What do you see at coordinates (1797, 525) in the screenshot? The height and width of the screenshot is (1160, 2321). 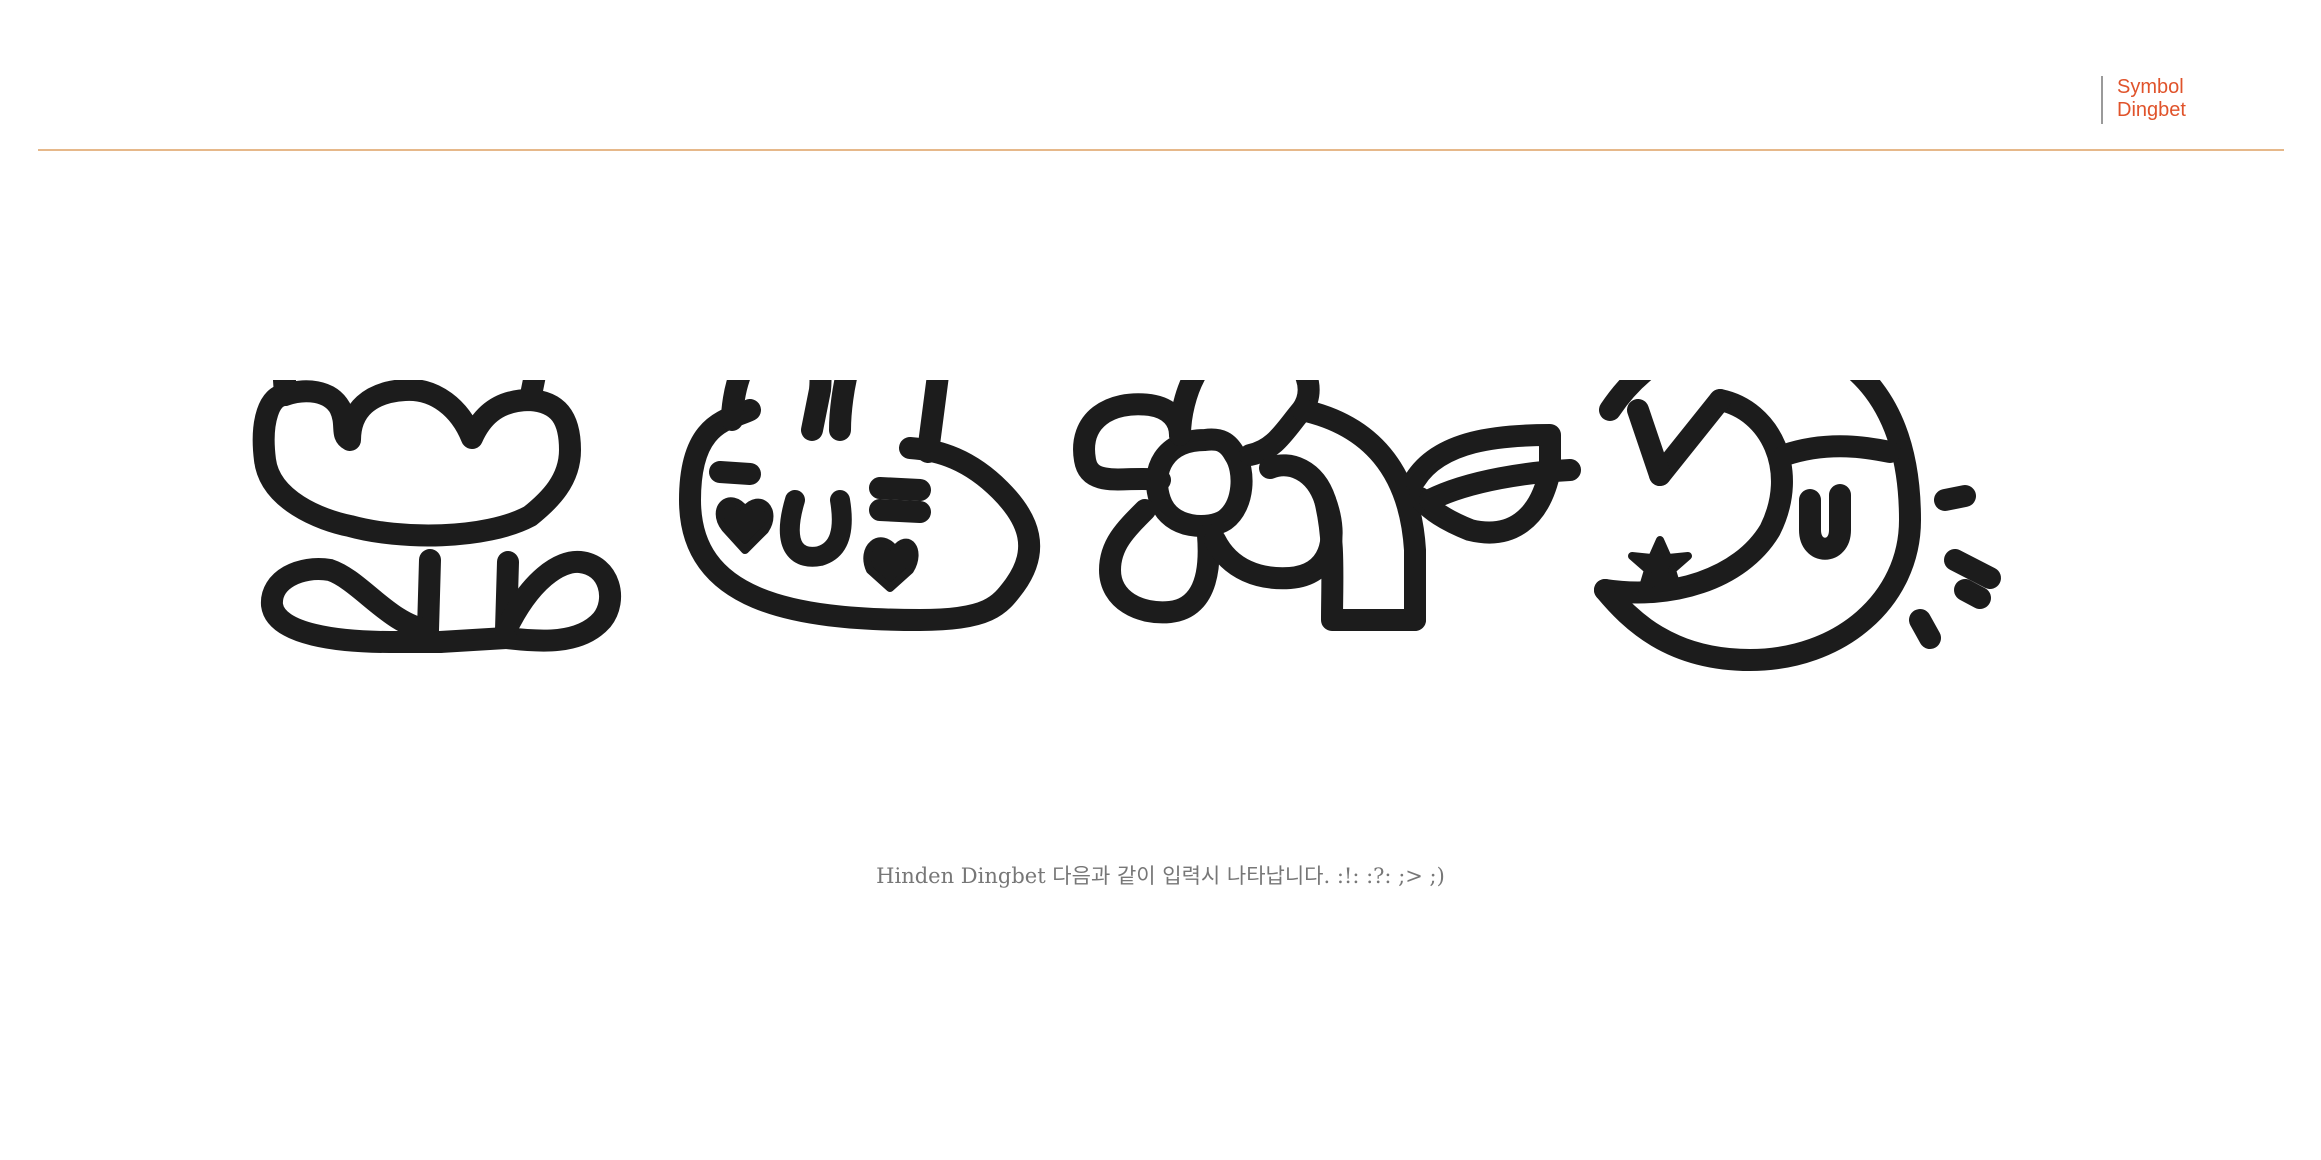 I see `crescent-moon-star-icon` at bounding box center [1797, 525].